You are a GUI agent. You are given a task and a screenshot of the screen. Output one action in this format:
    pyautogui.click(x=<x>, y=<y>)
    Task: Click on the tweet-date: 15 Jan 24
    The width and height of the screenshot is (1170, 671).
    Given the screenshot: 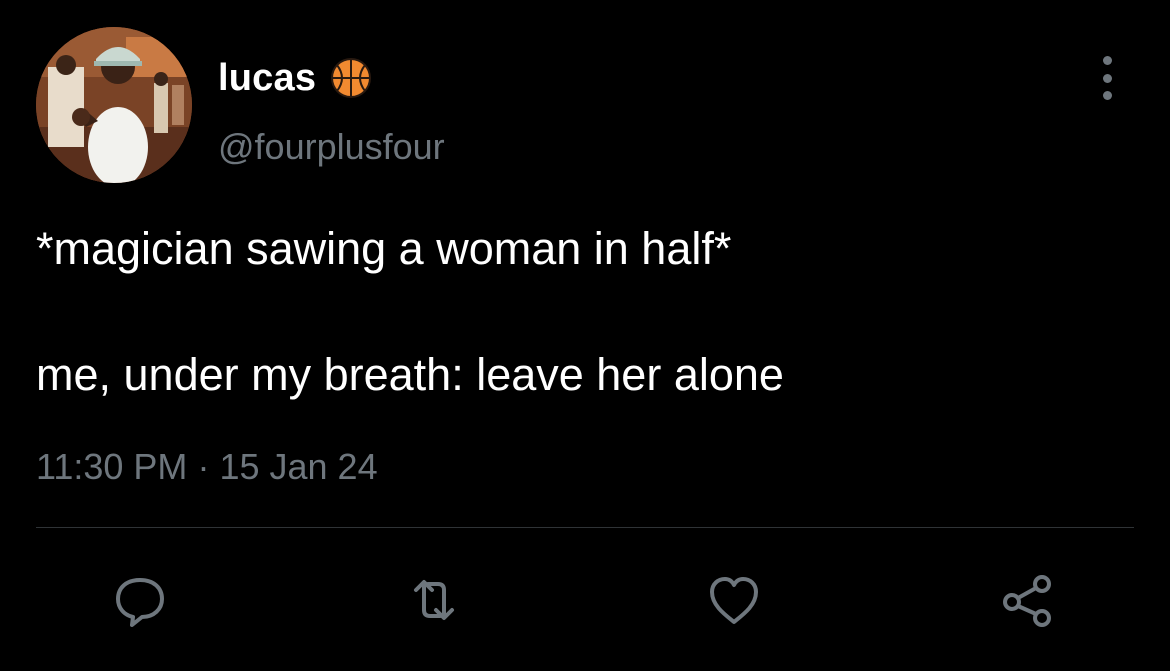 What is the action you would take?
    pyautogui.click(x=298, y=466)
    